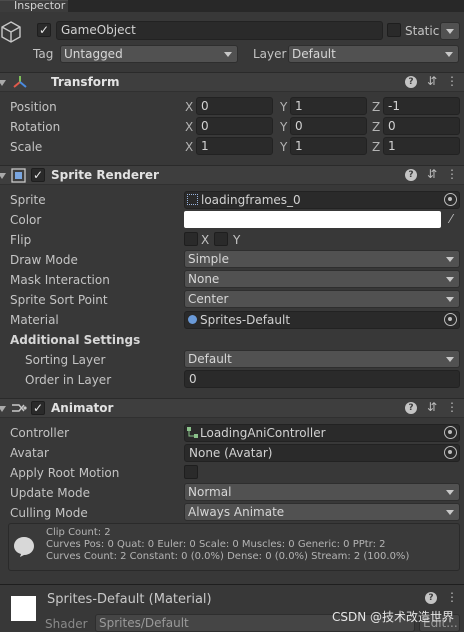 This screenshot has width=464, height=632. Describe the element at coordinates (421, 106) in the screenshot. I see `position-z-field: -1` at that location.